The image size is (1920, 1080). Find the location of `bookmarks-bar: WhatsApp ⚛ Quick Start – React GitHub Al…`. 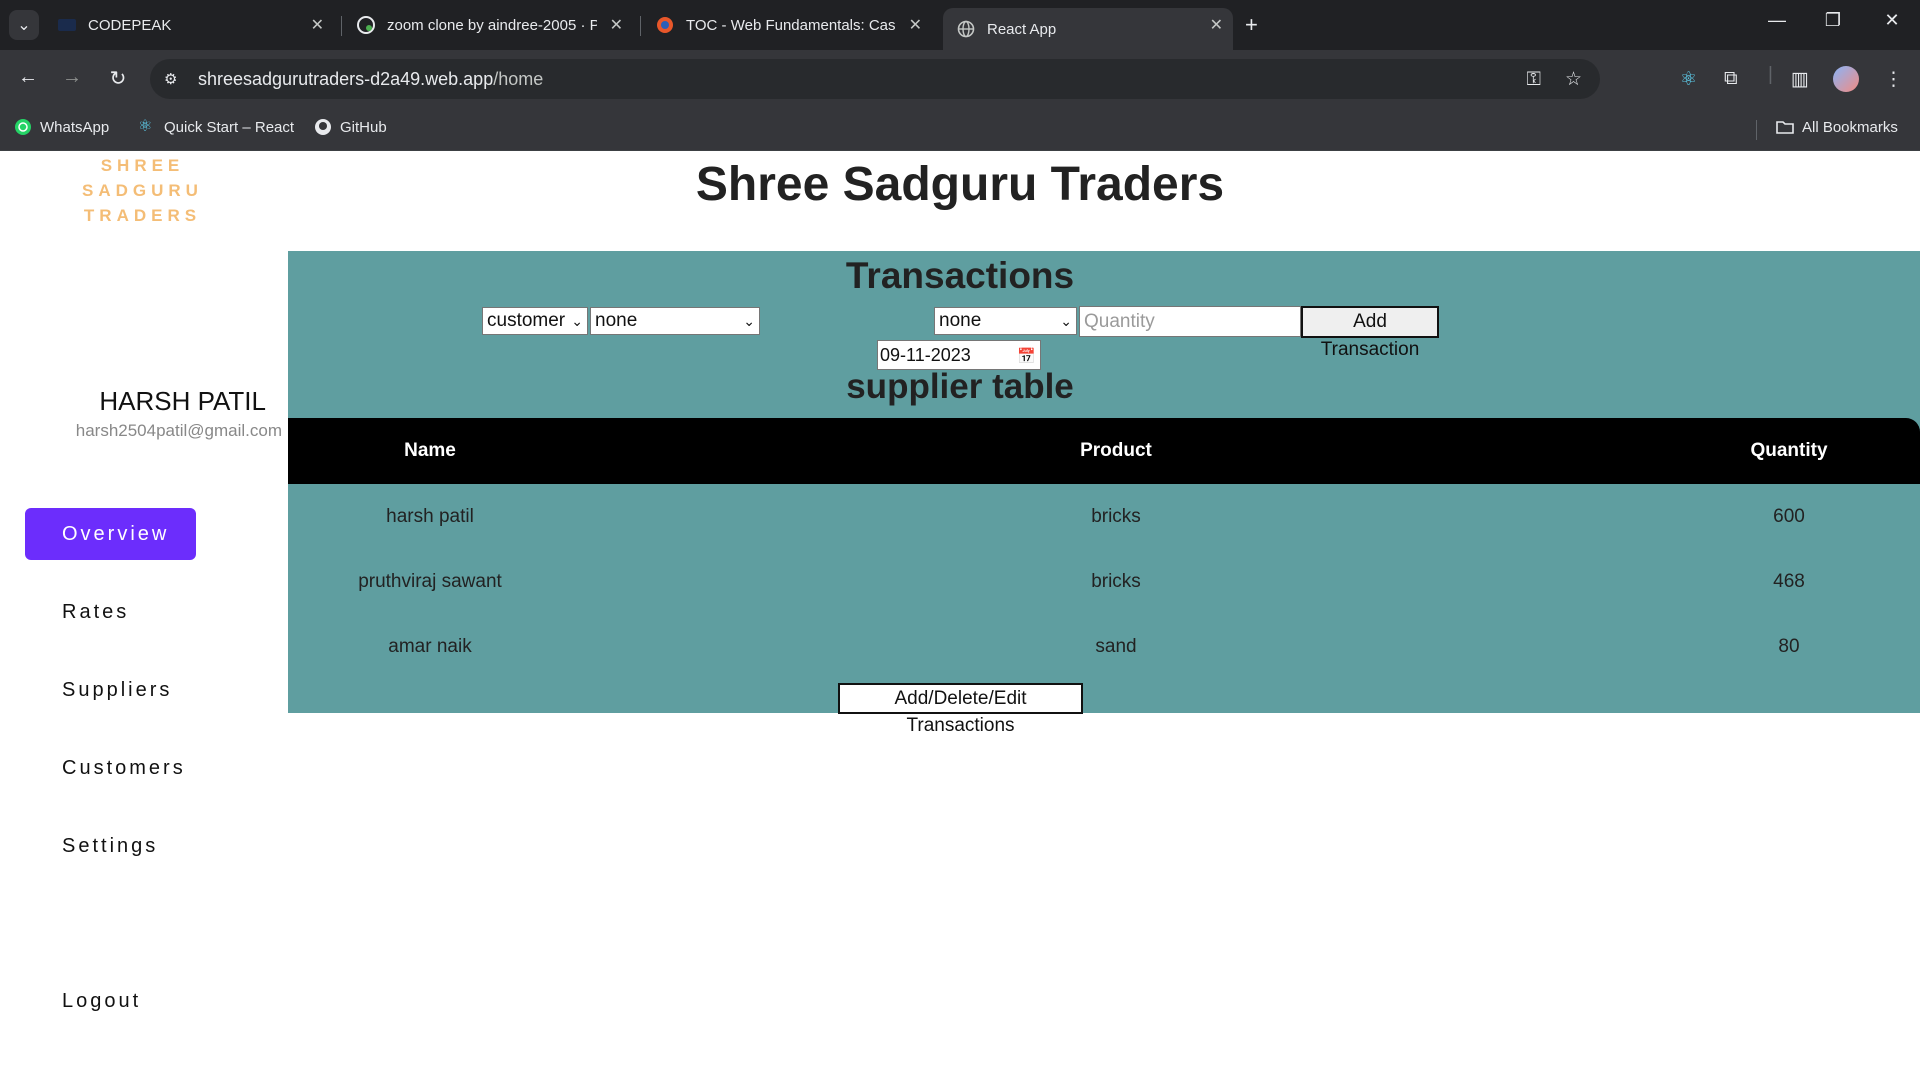

bookmarks-bar: WhatsApp ⚛ Quick Start – React GitHub Al… is located at coordinates (960, 129).